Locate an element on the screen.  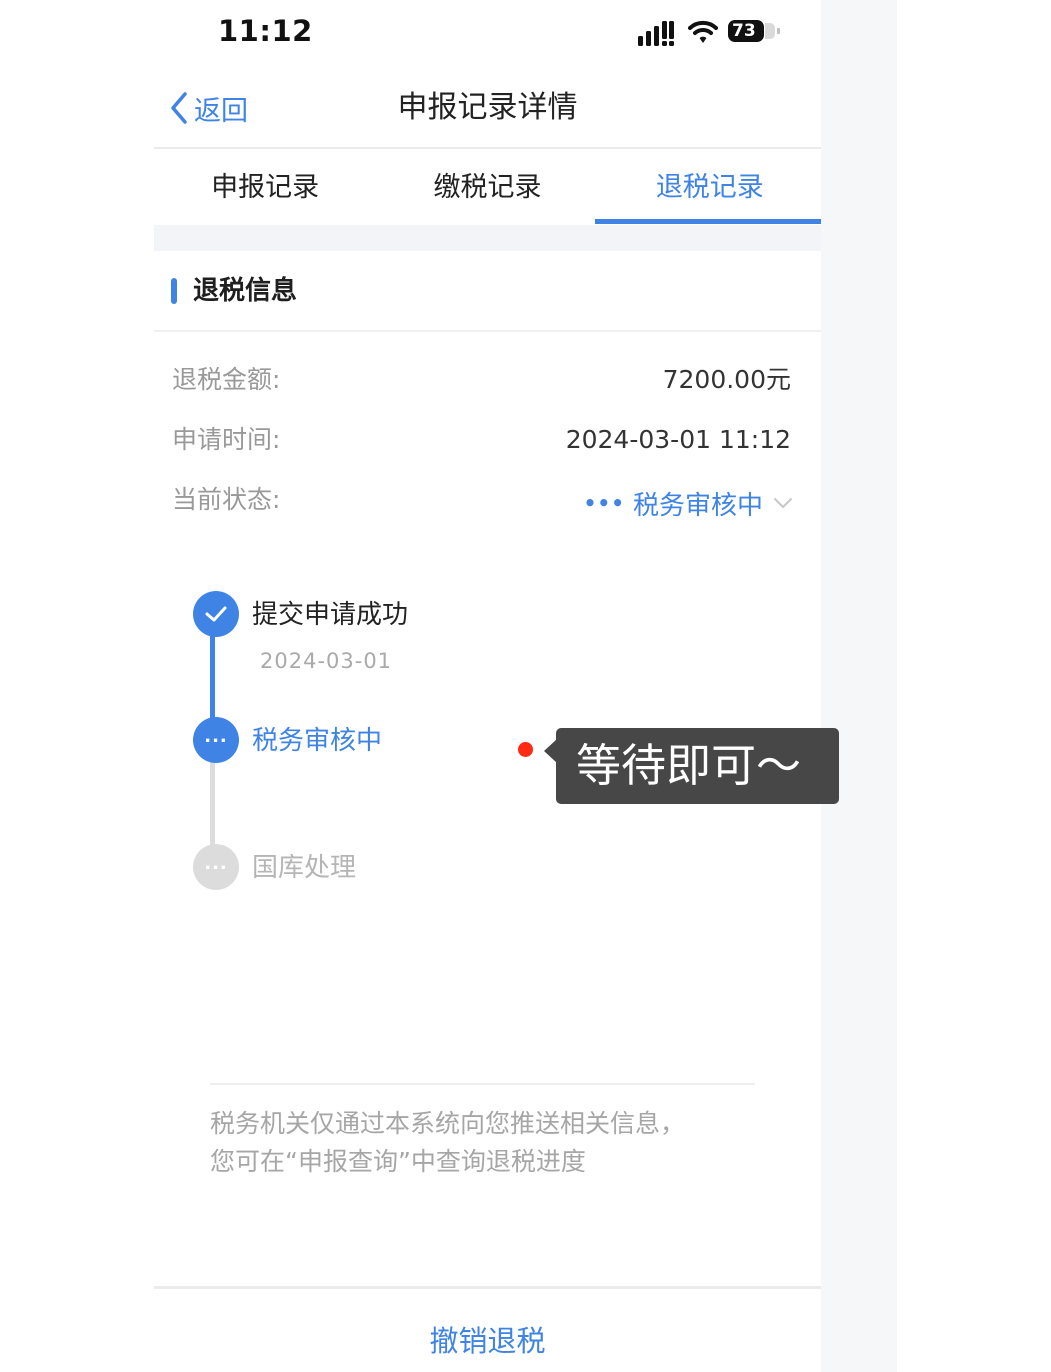
battery-cap is located at coordinates (778, 31).